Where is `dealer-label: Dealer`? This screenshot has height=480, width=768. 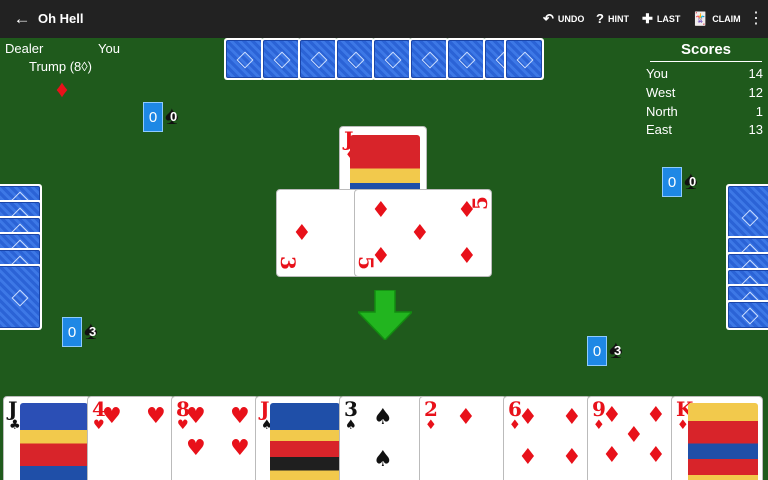
dealer-label: Dealer is located at coordinates (24, 48).